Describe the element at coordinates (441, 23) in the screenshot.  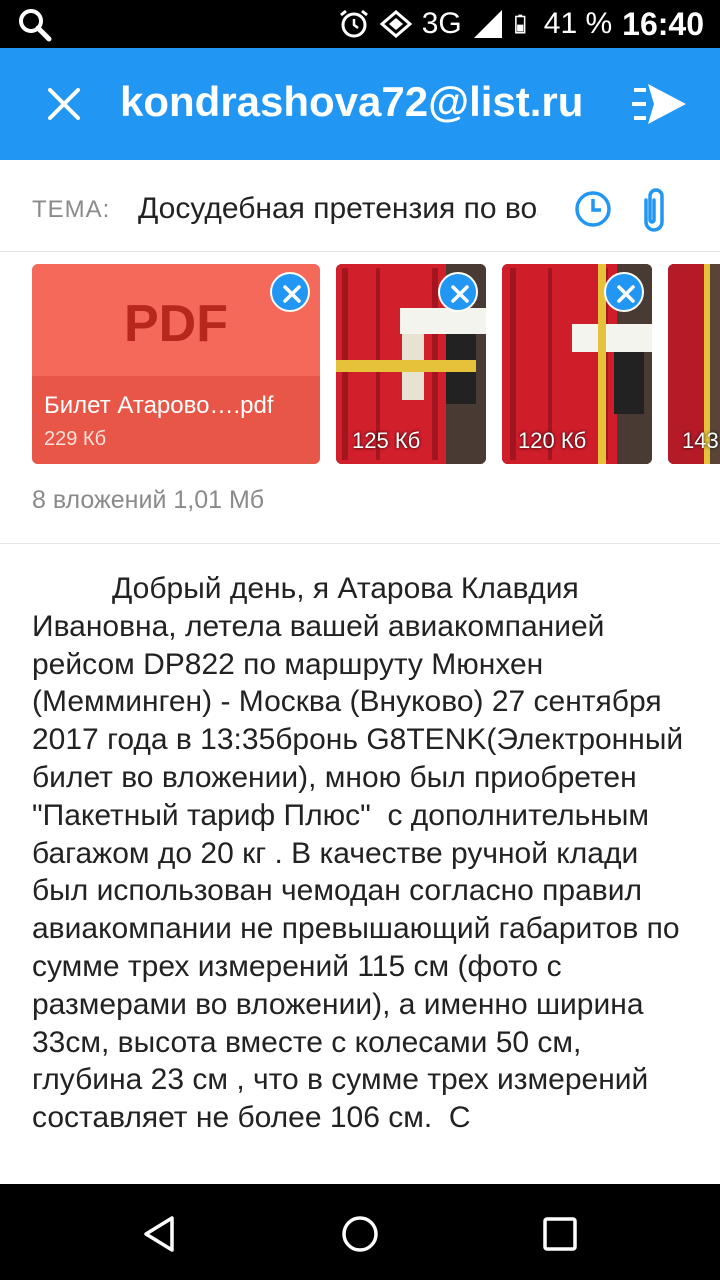
I see `network-type: 3G` at that location.